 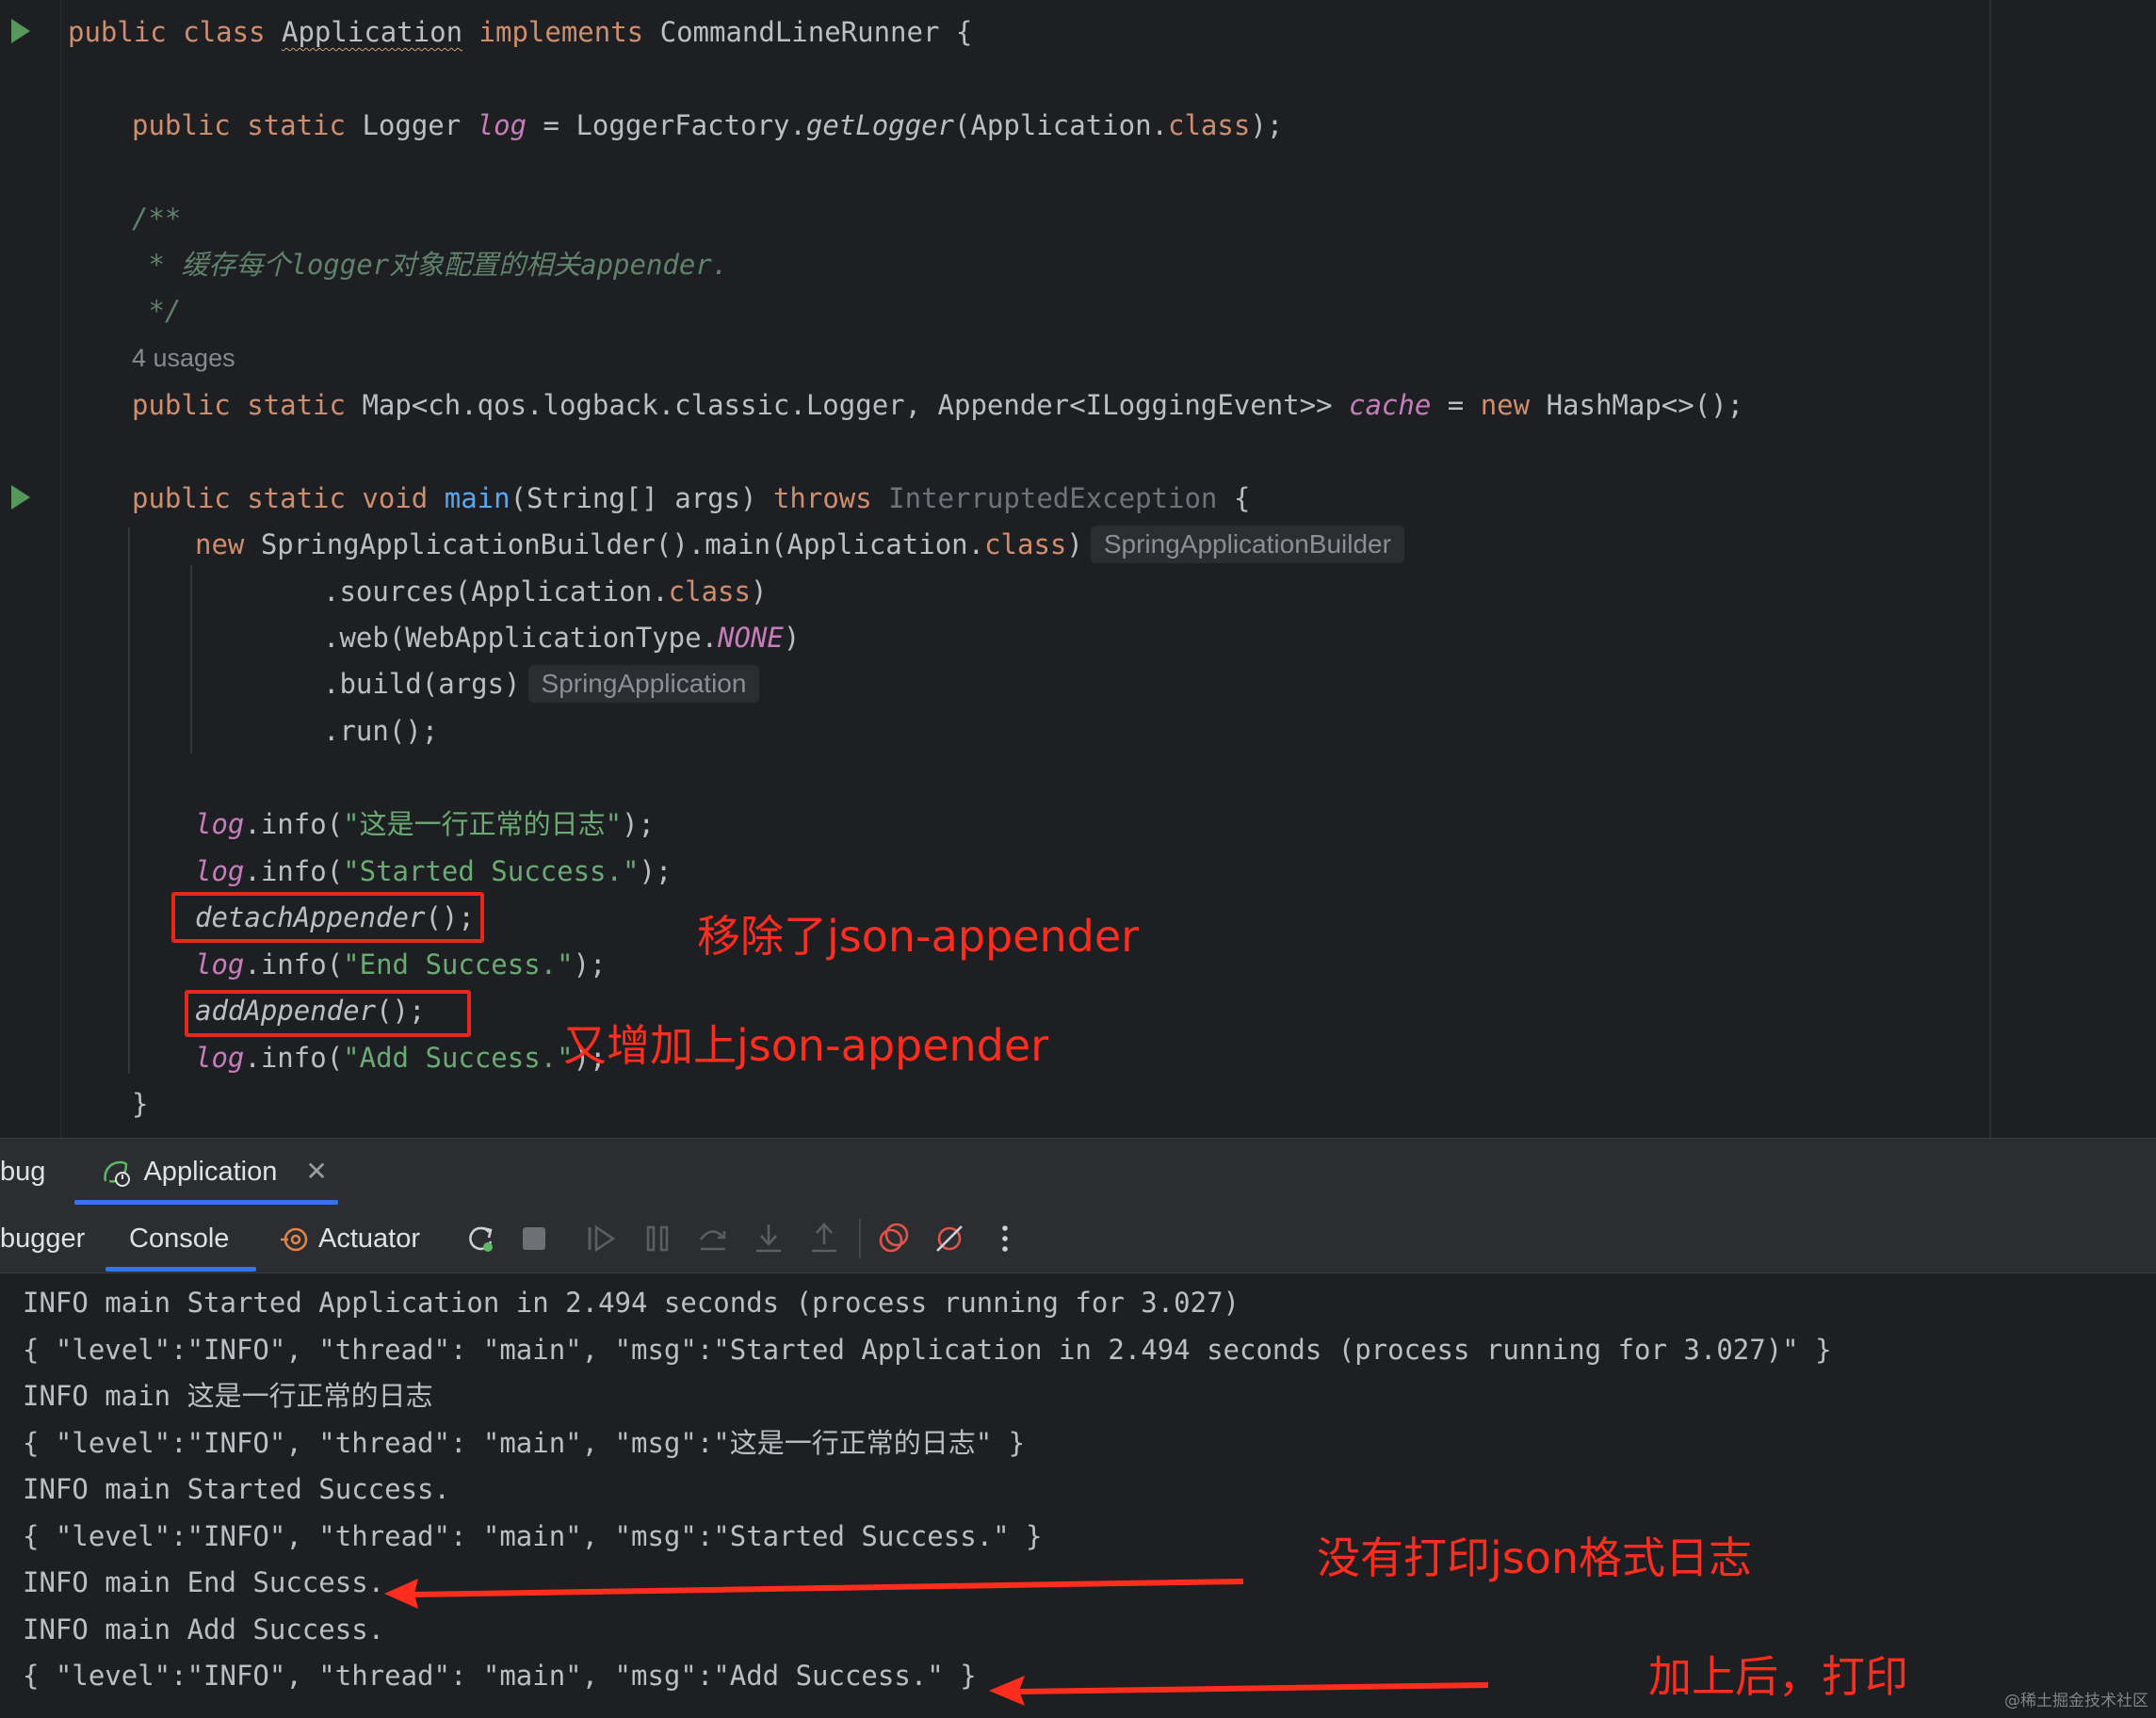 I want to click on watermark: @稀土掘金技术社区, so click(x=2076, y=1701).